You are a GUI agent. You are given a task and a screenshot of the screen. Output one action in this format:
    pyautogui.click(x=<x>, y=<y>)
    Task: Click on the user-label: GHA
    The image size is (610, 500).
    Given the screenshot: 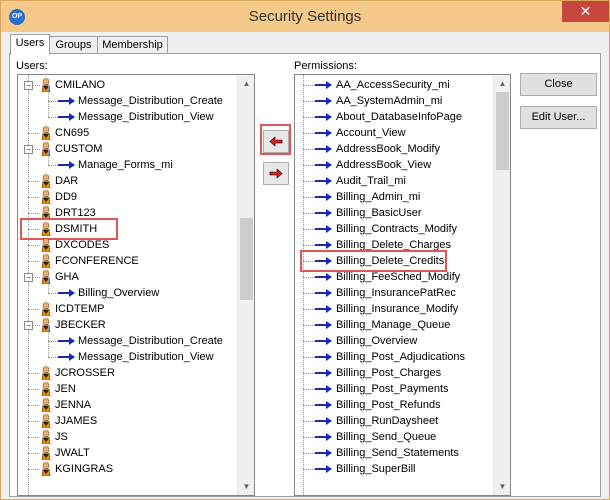 What is the action you would take?
    pyautogui.click(x=67, y=277)
    